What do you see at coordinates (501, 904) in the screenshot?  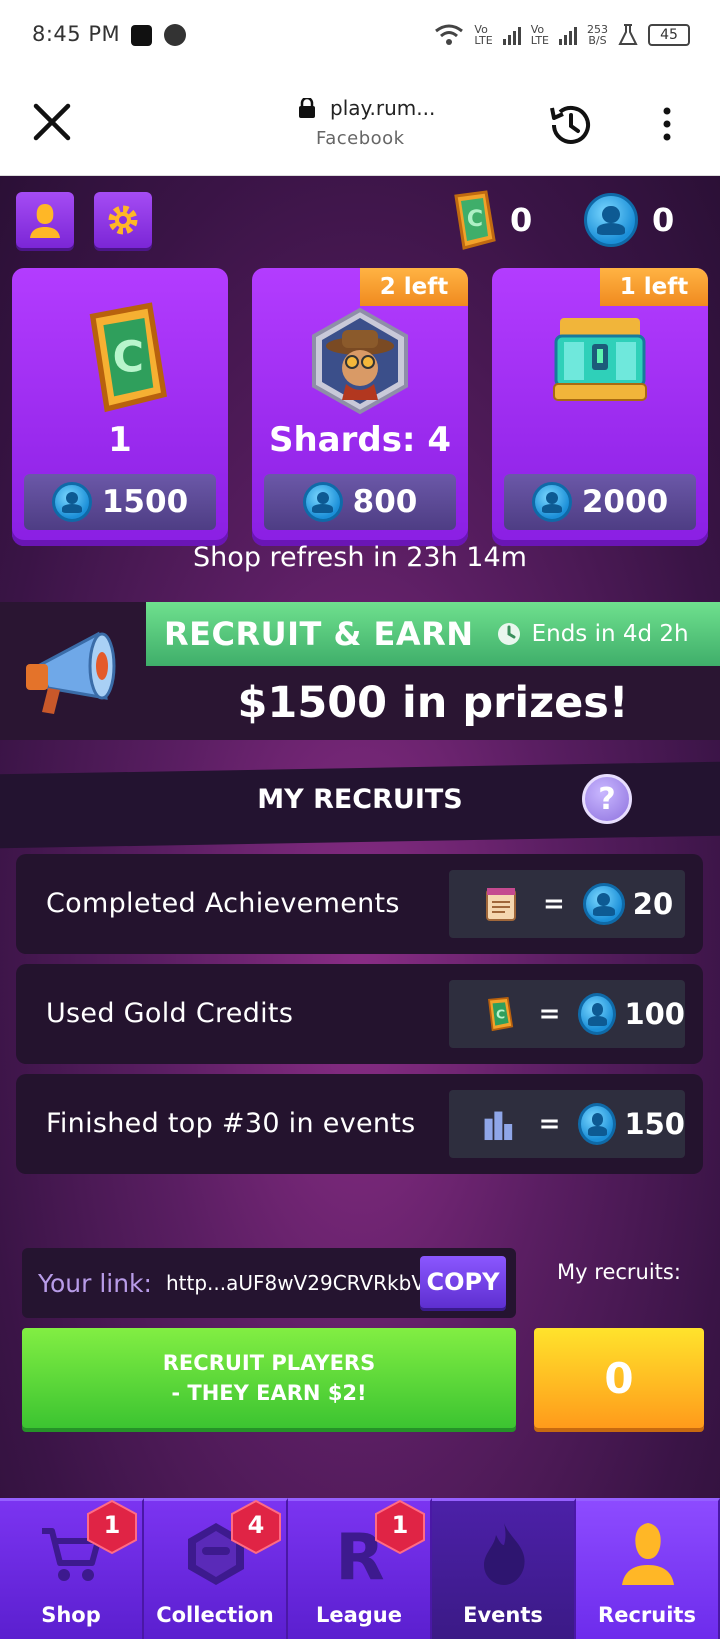 I see `notepad-icon` at bounding box center [501, 904].